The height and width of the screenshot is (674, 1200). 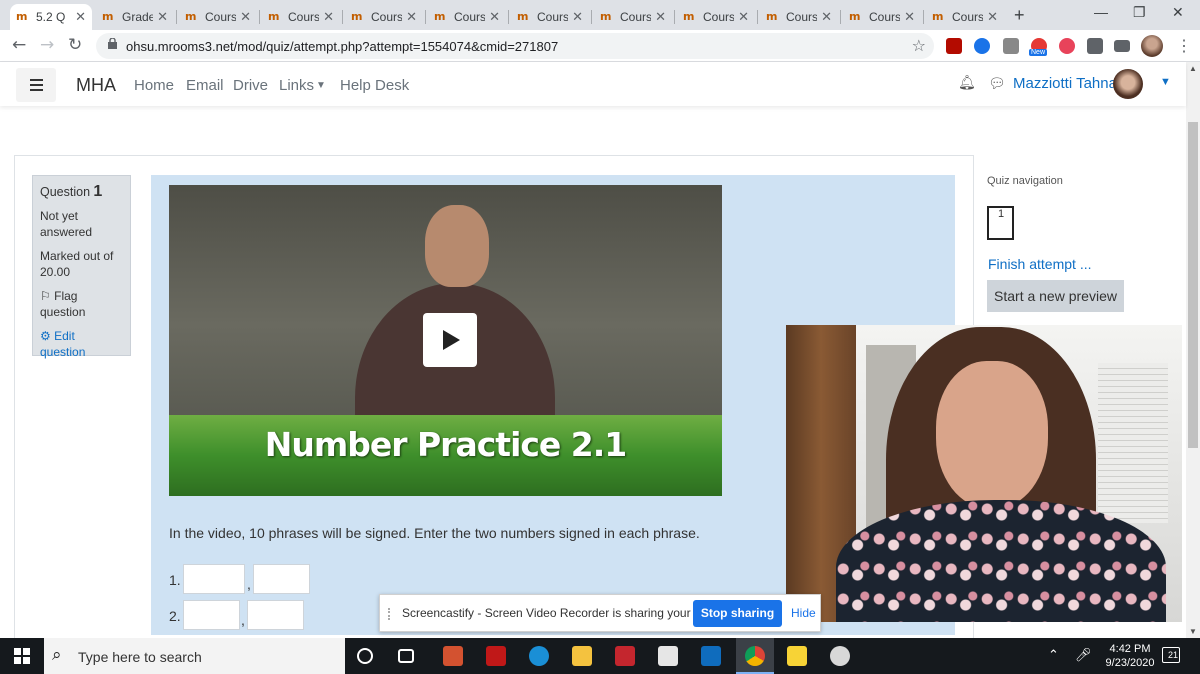 What do you see at coordinates (668, 656) in the screenshot?
I see `store-icon` at bounding box center [668, 656].